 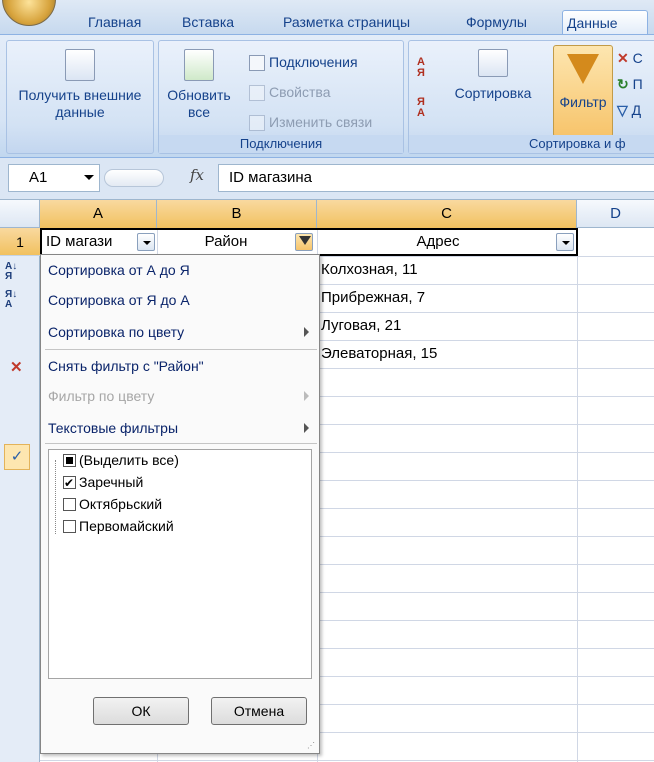 What do you see at coordinates (197, 175) in the screenshot?
I see `insert-function-icon: fx` at bounding box center [197, 175].